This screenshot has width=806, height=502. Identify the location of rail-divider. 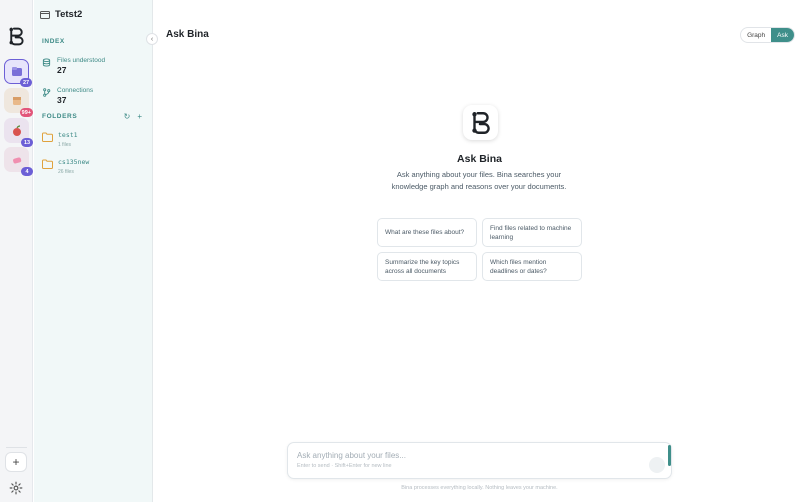
(16, 447).